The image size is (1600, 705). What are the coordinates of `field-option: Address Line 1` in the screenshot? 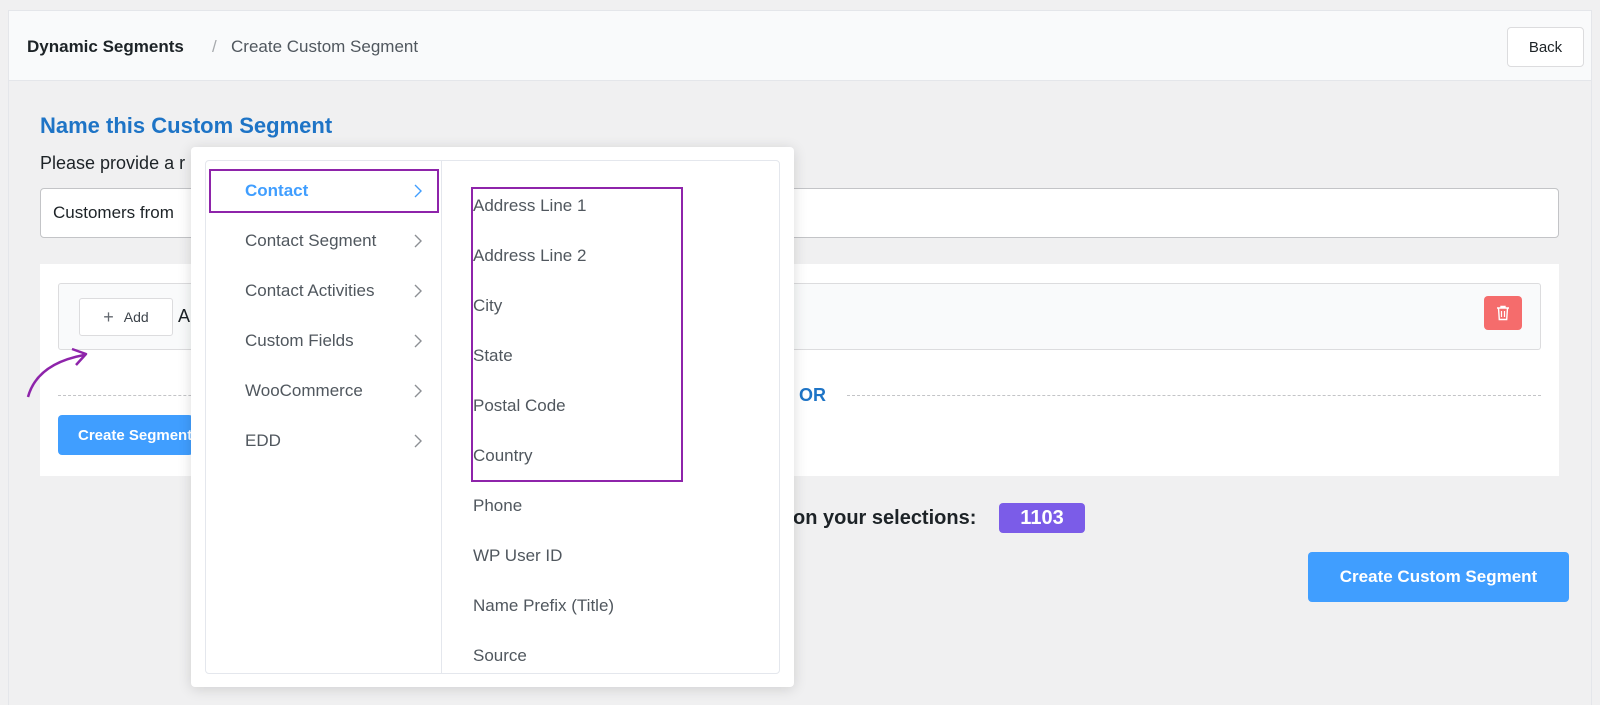 It's located at (611, 206).